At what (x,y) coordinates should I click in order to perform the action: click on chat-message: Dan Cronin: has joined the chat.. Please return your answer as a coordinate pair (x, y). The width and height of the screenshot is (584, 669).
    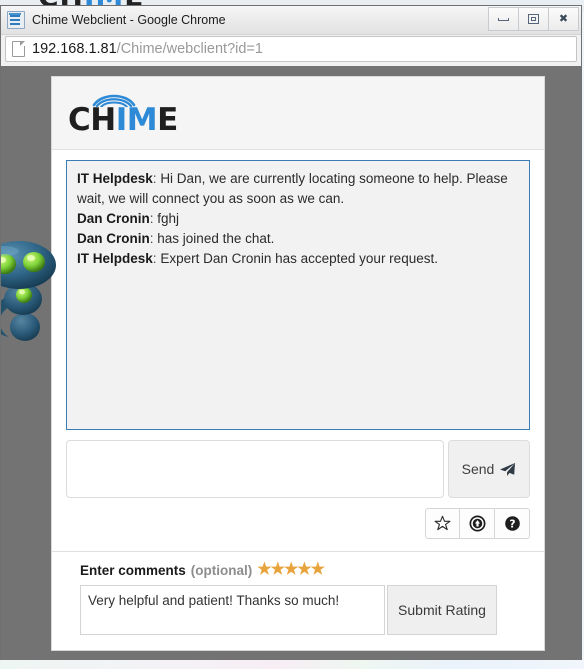
    Looking at the image, I should click on (298, 239).